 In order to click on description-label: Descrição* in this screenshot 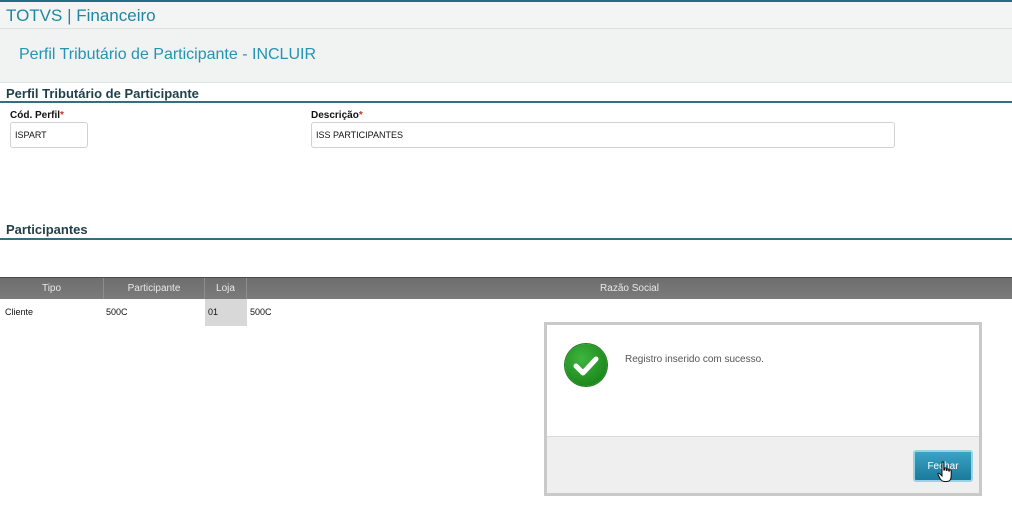, I will do `click(337, 115)`.